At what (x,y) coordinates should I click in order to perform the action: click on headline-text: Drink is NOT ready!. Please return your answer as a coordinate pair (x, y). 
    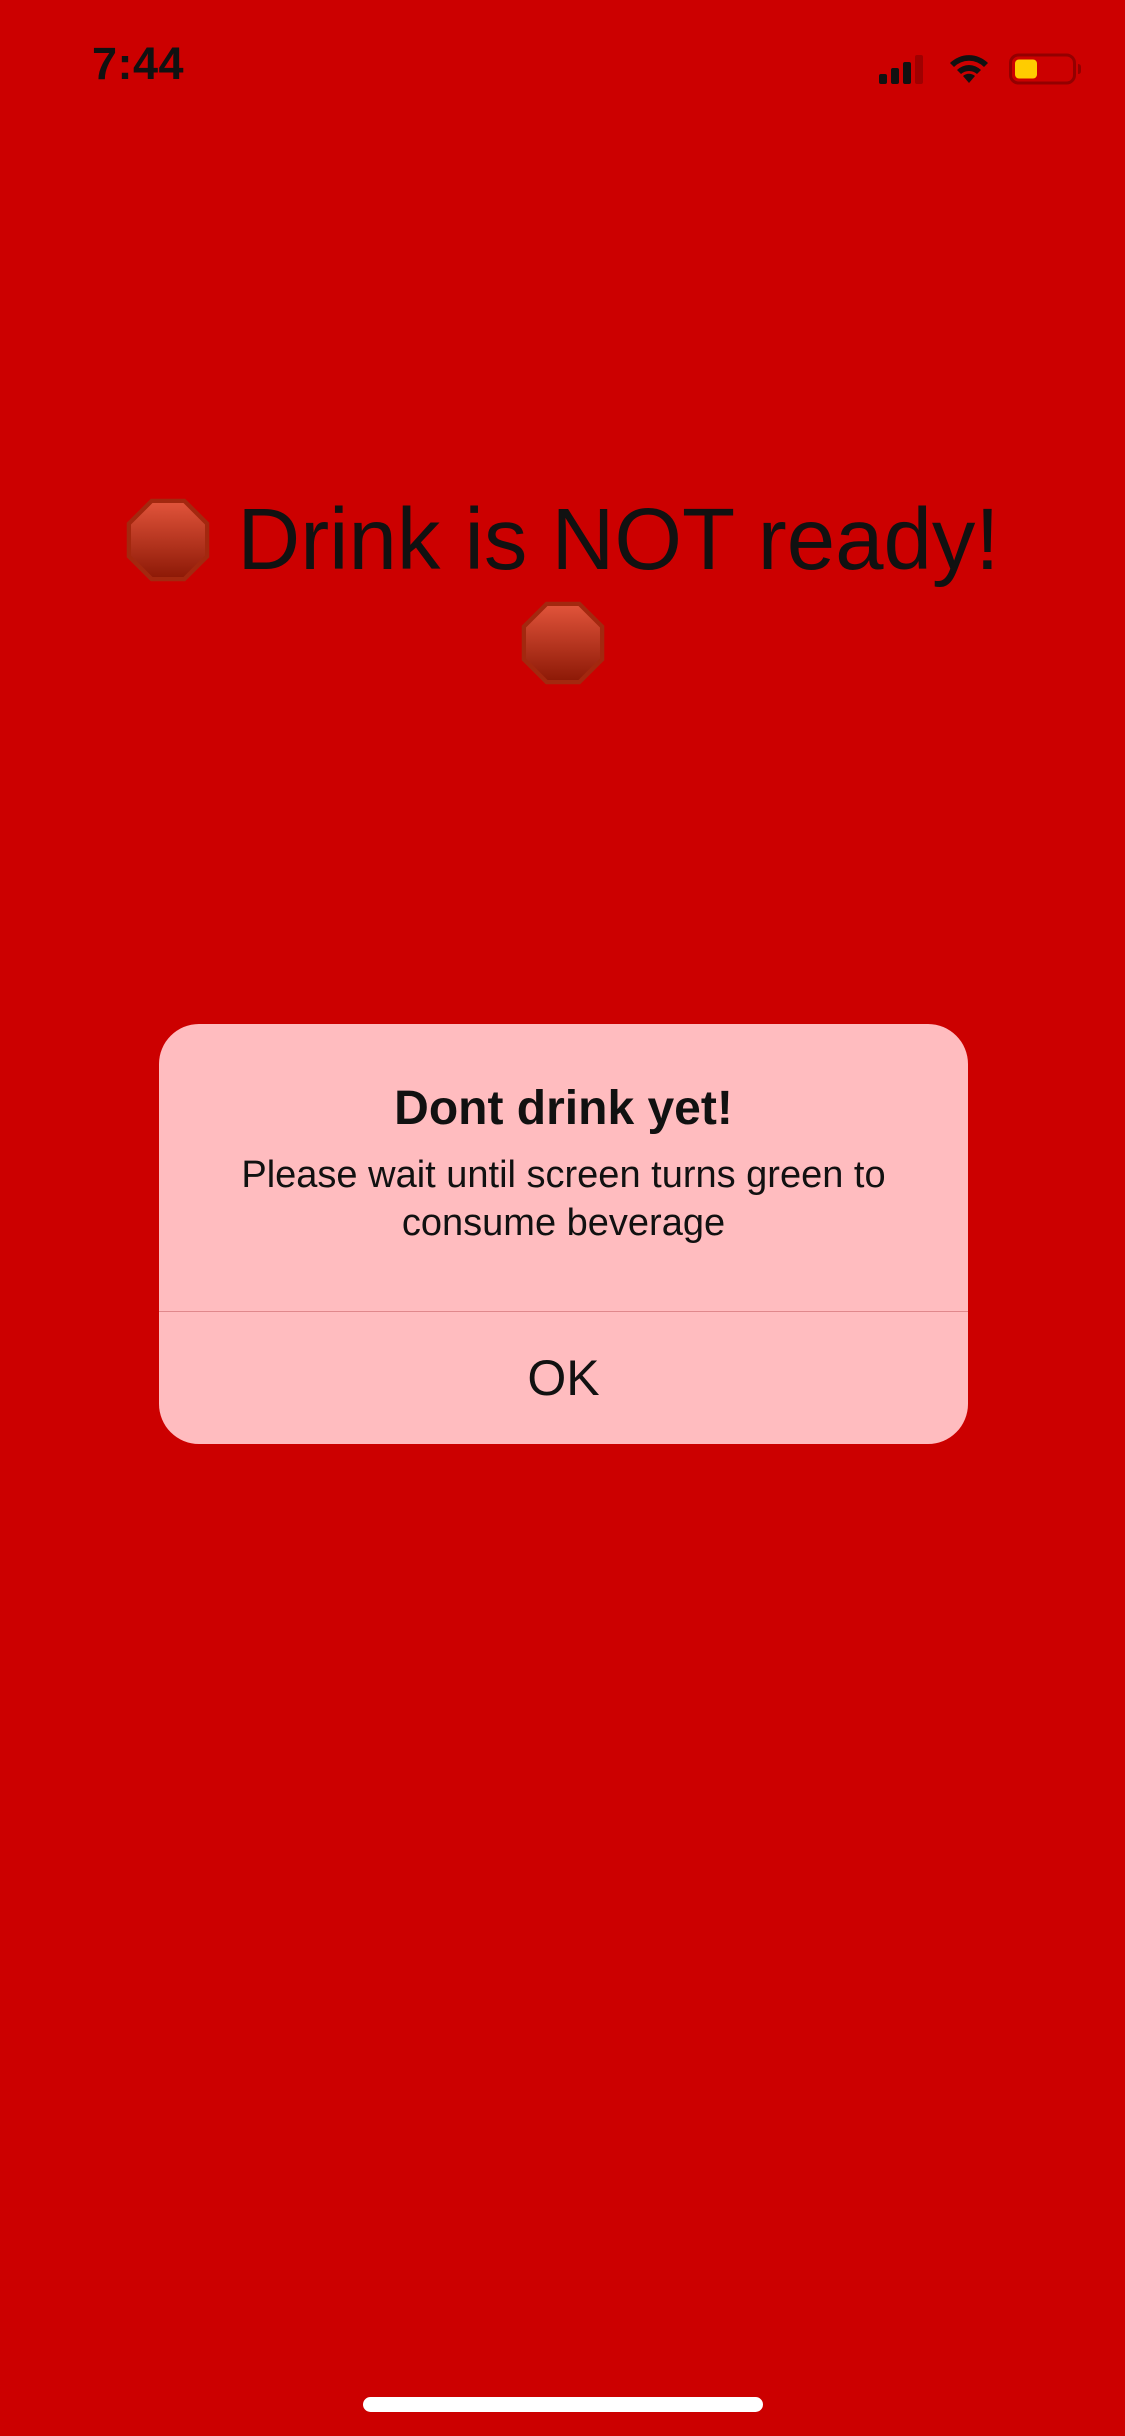
    Looking at the image, I should click on (618, 539).